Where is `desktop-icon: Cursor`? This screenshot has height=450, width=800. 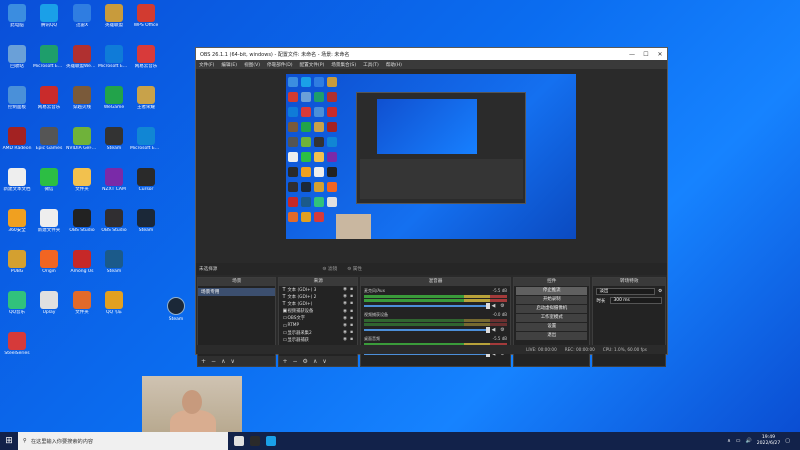
desktop-icon: Cursor is located at coordinates (146, 186).